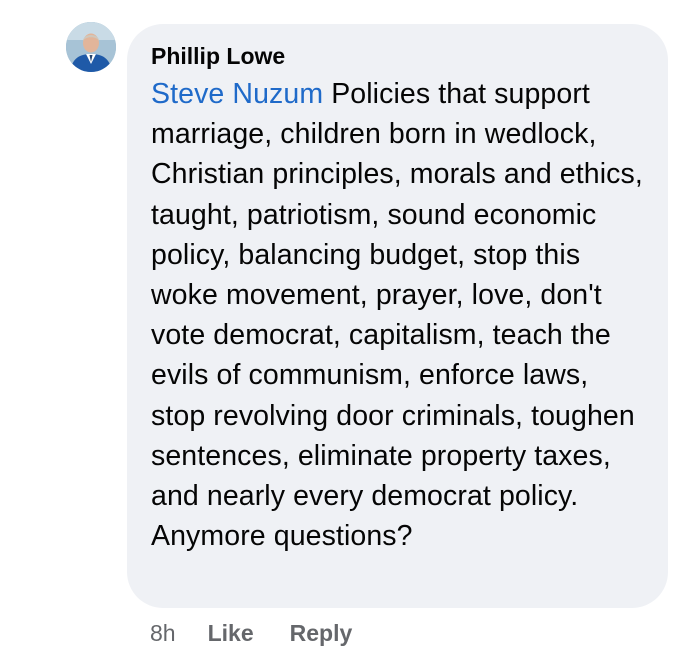 The height and width of the screenshot is (664, 700). I want to click on avatar, so click(91, 47).